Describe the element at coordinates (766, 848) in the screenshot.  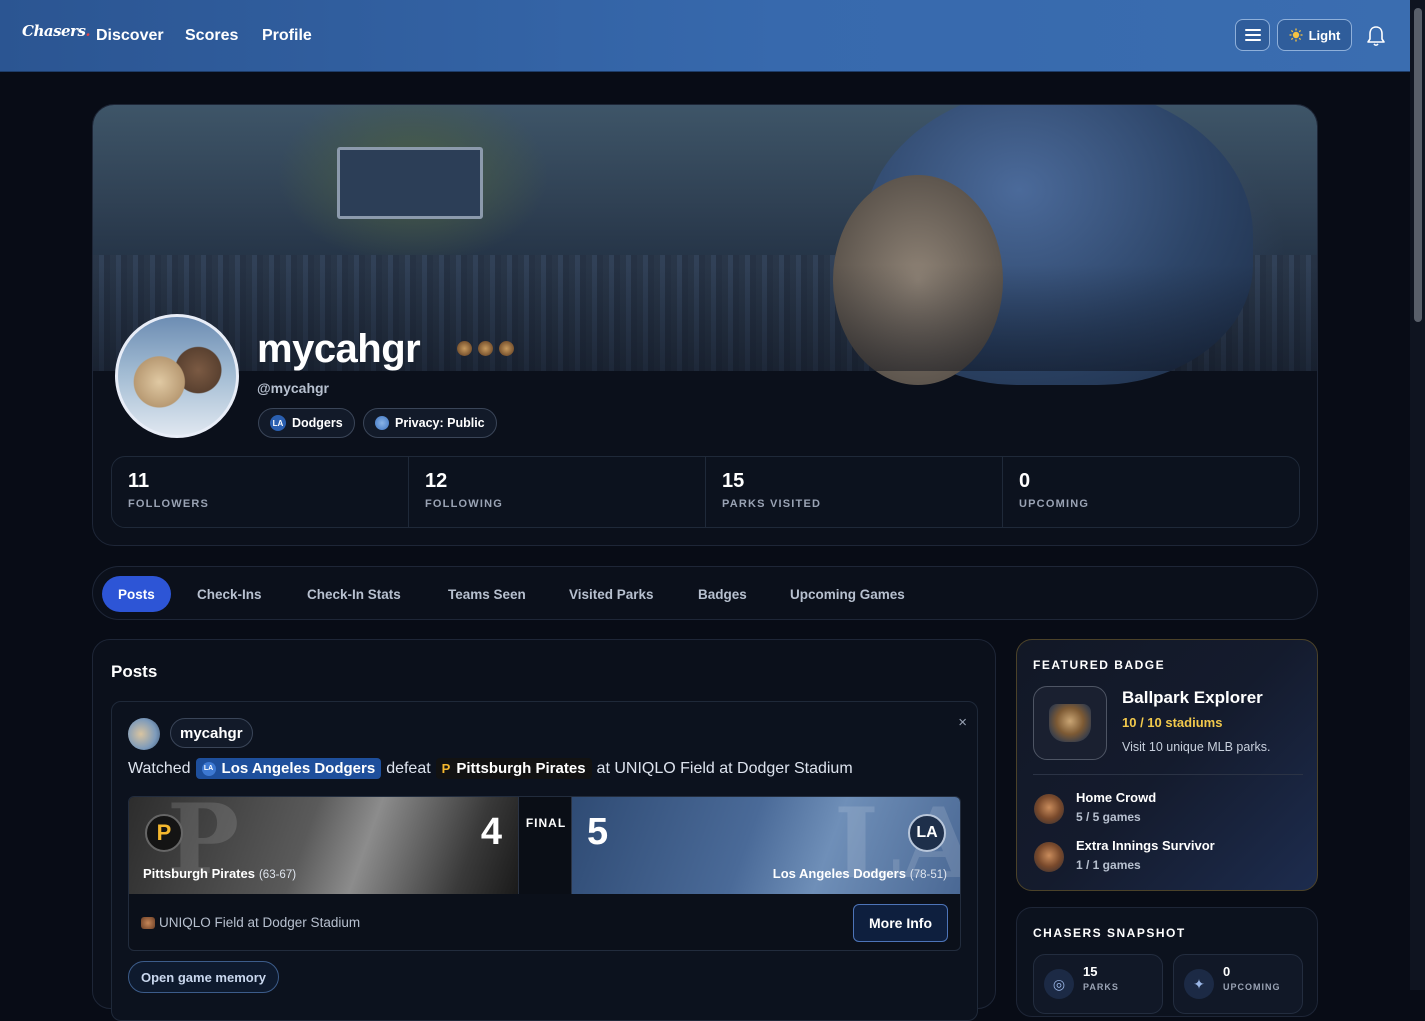
I see `home-team-panel: LA 5 LA Los Angeles Dodgers(78-51)` at that location.